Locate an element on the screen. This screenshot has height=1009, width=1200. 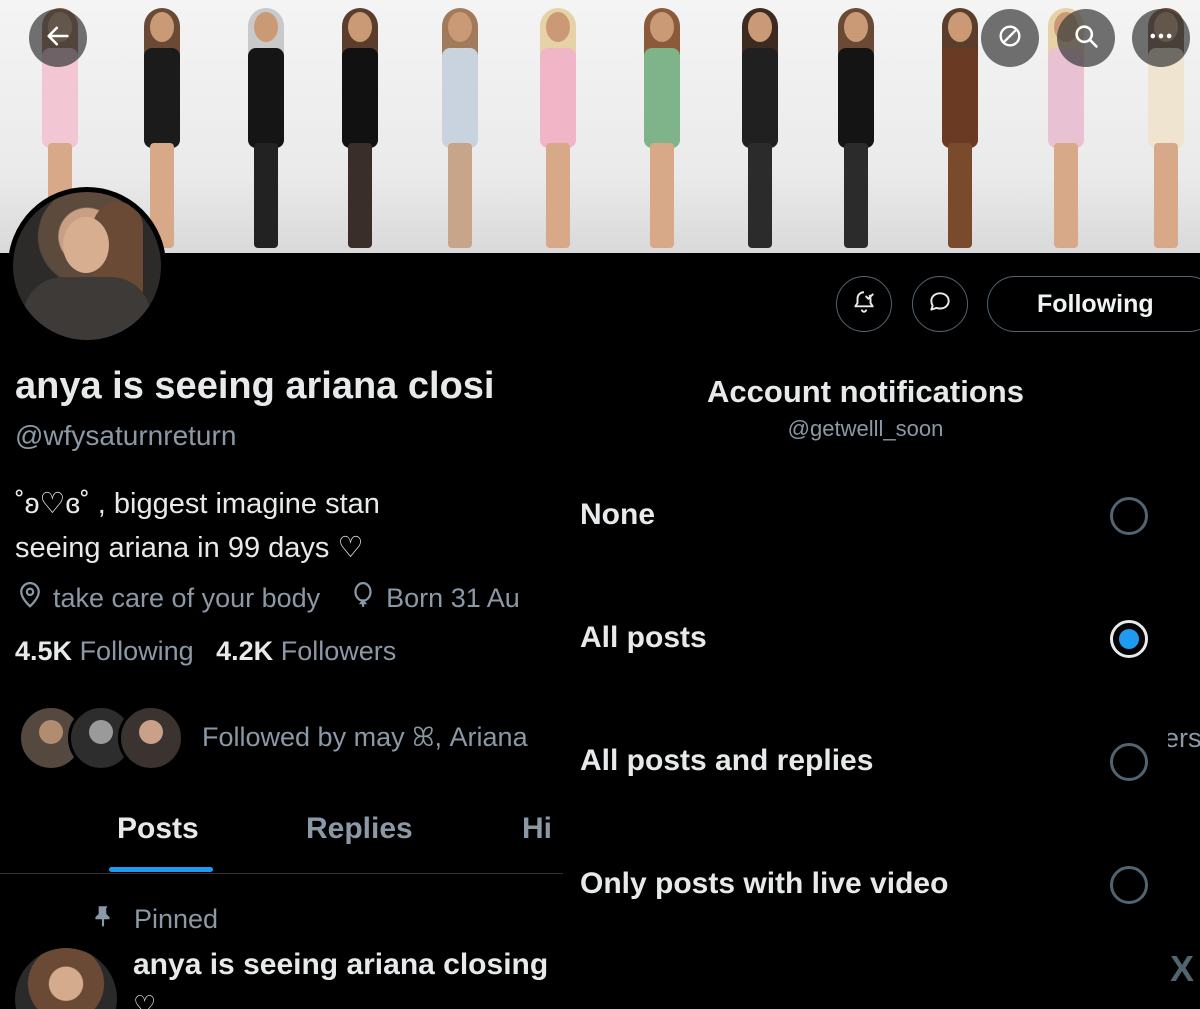
more-button is located at coordinates (1161, 38).